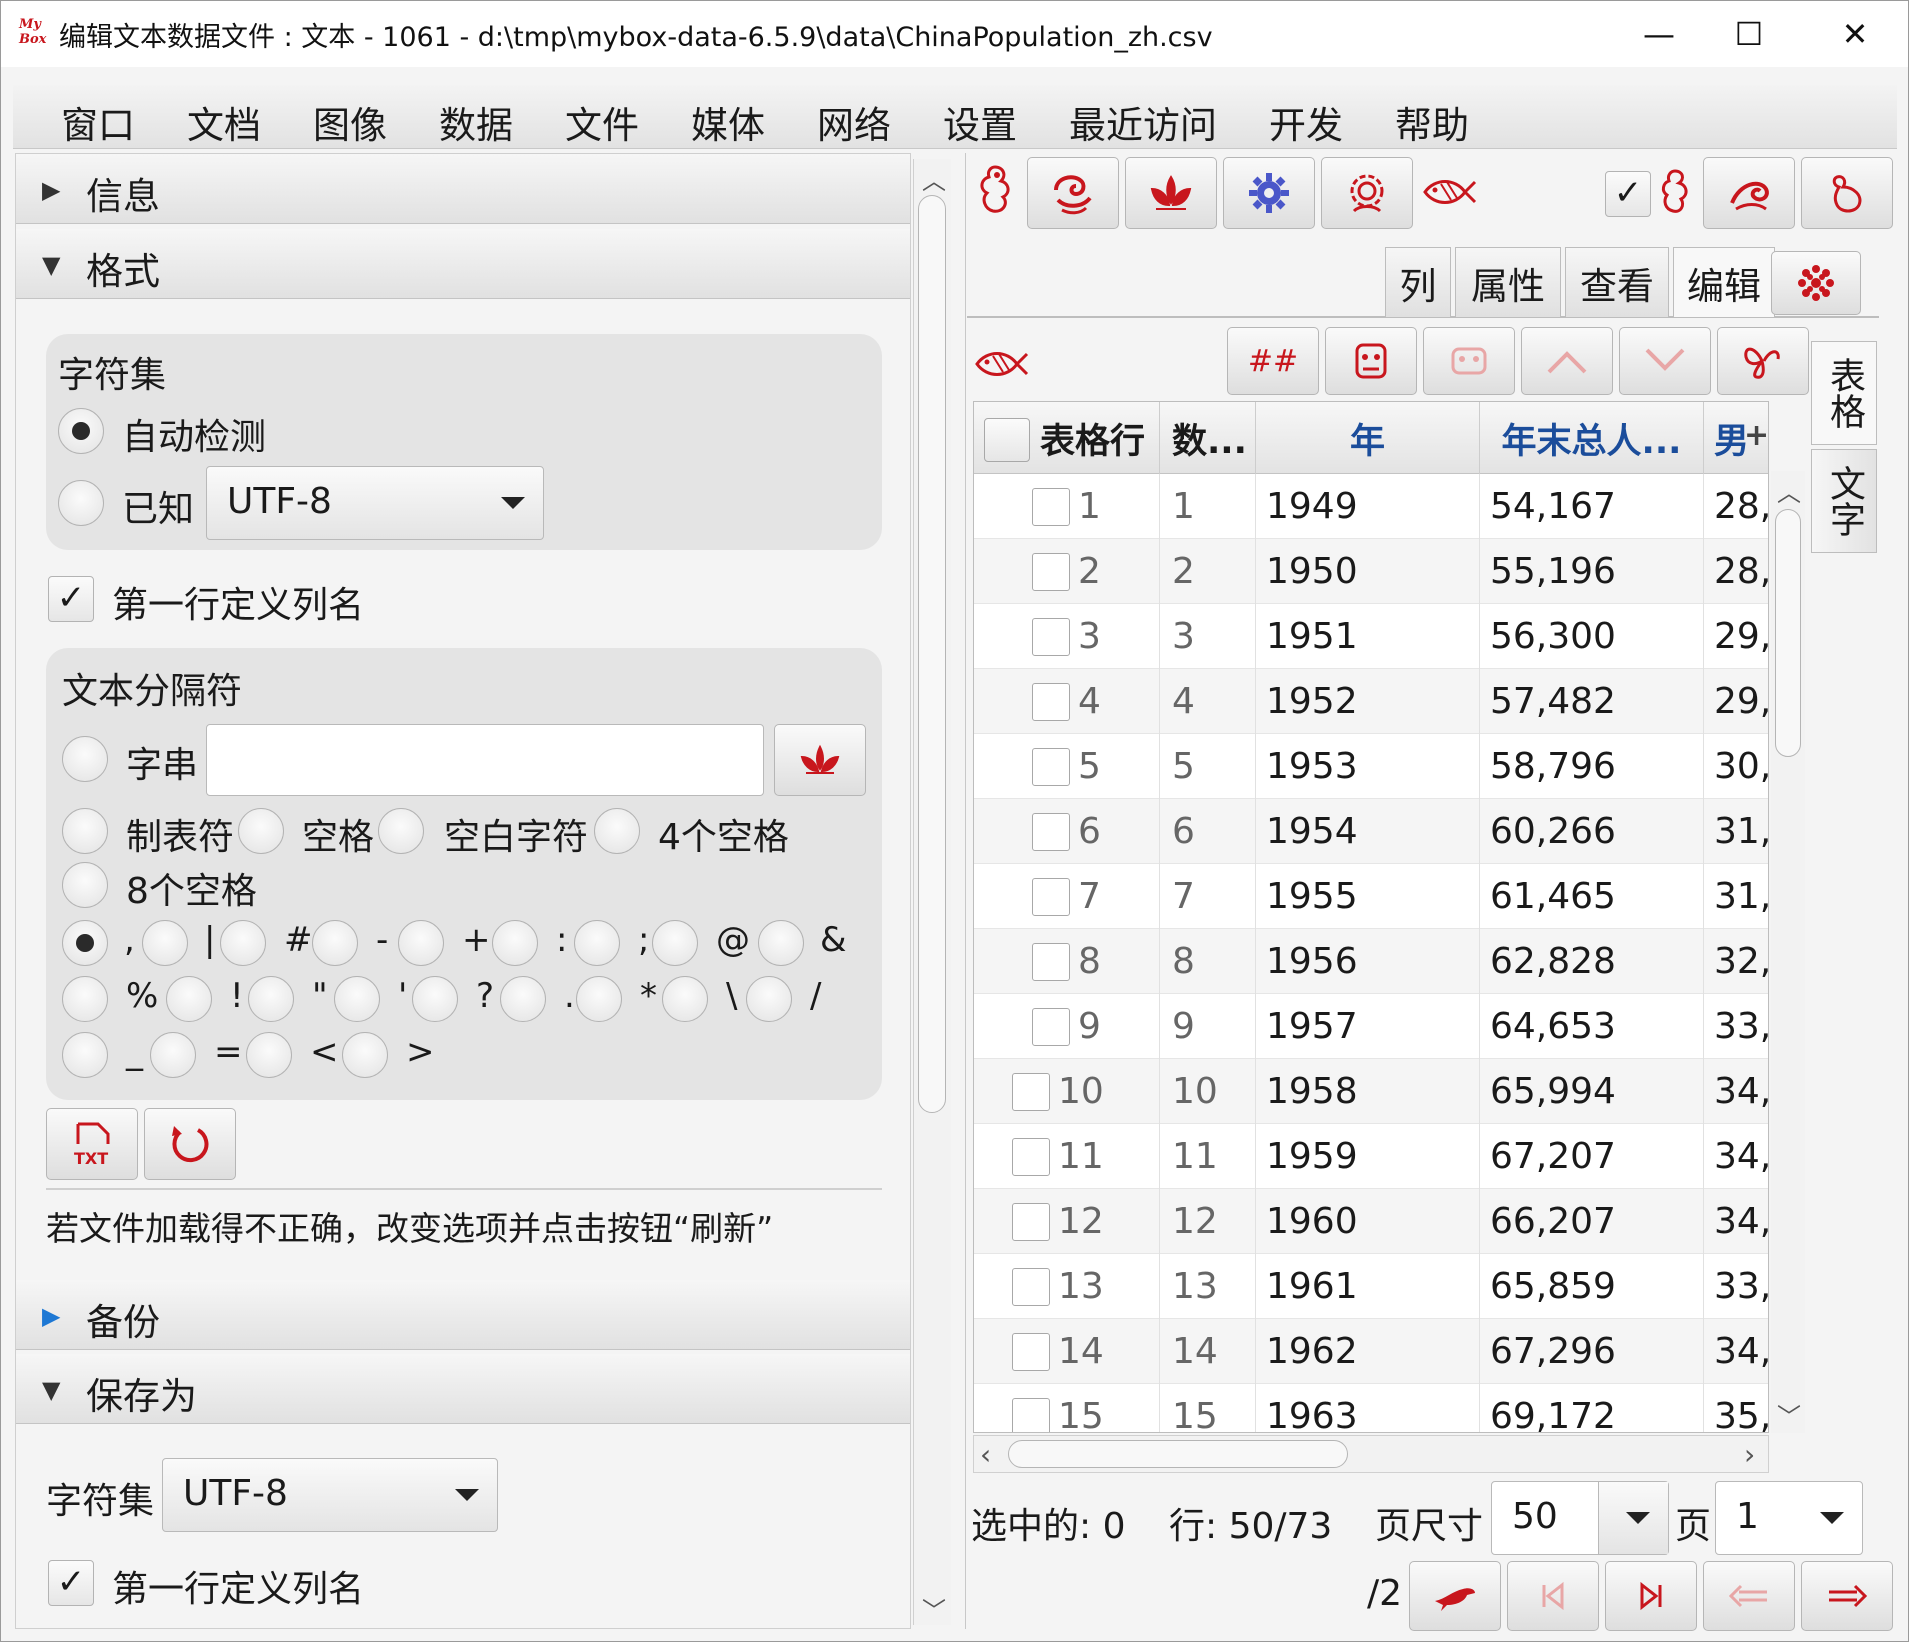 The image size is (1909, 1642). What do you see at coordinates (617, 831) in the screenshot?
I see `delimiter-four-space-radio` at bounding box center [617, 831].